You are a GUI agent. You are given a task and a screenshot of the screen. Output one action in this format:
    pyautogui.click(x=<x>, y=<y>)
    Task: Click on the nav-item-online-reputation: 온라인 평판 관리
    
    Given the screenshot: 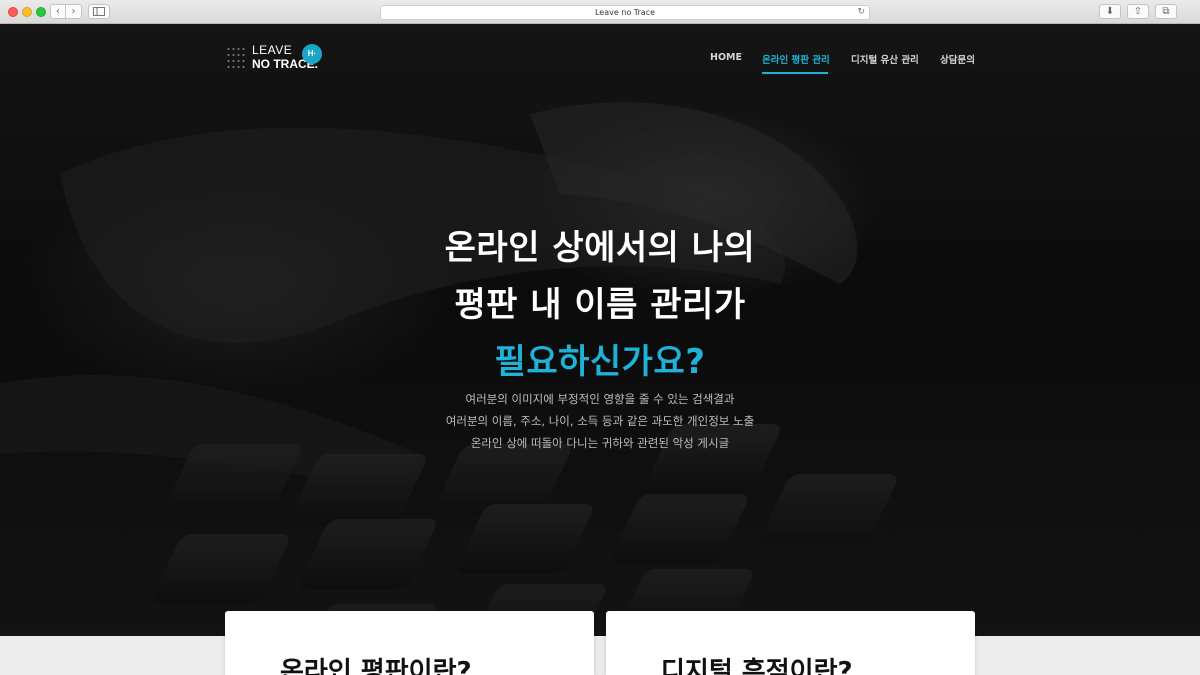 What is the action you would take?
    pyautogui.click(x=796, y=63)
    